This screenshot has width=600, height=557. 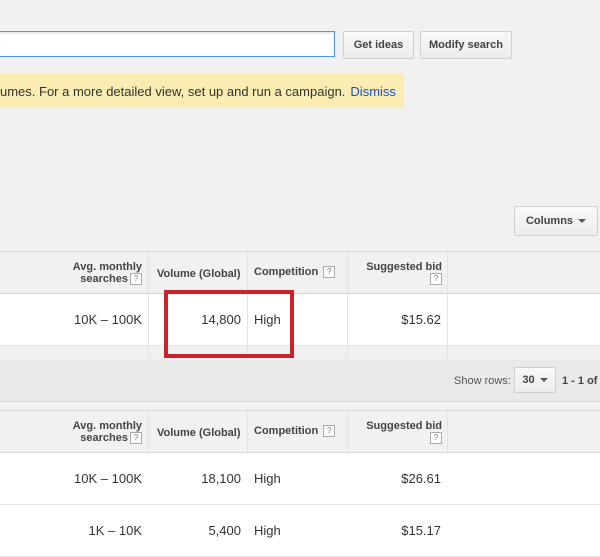 What do you see at coordinates (421, 319) in the screenshot?
I see `cell-suggested-bid: $15.62` at bounding box center [421, 319].